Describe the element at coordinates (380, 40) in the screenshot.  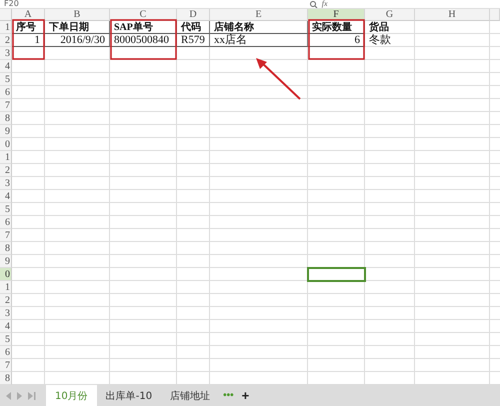
I see `table-cell-text: 冬款` at that location.